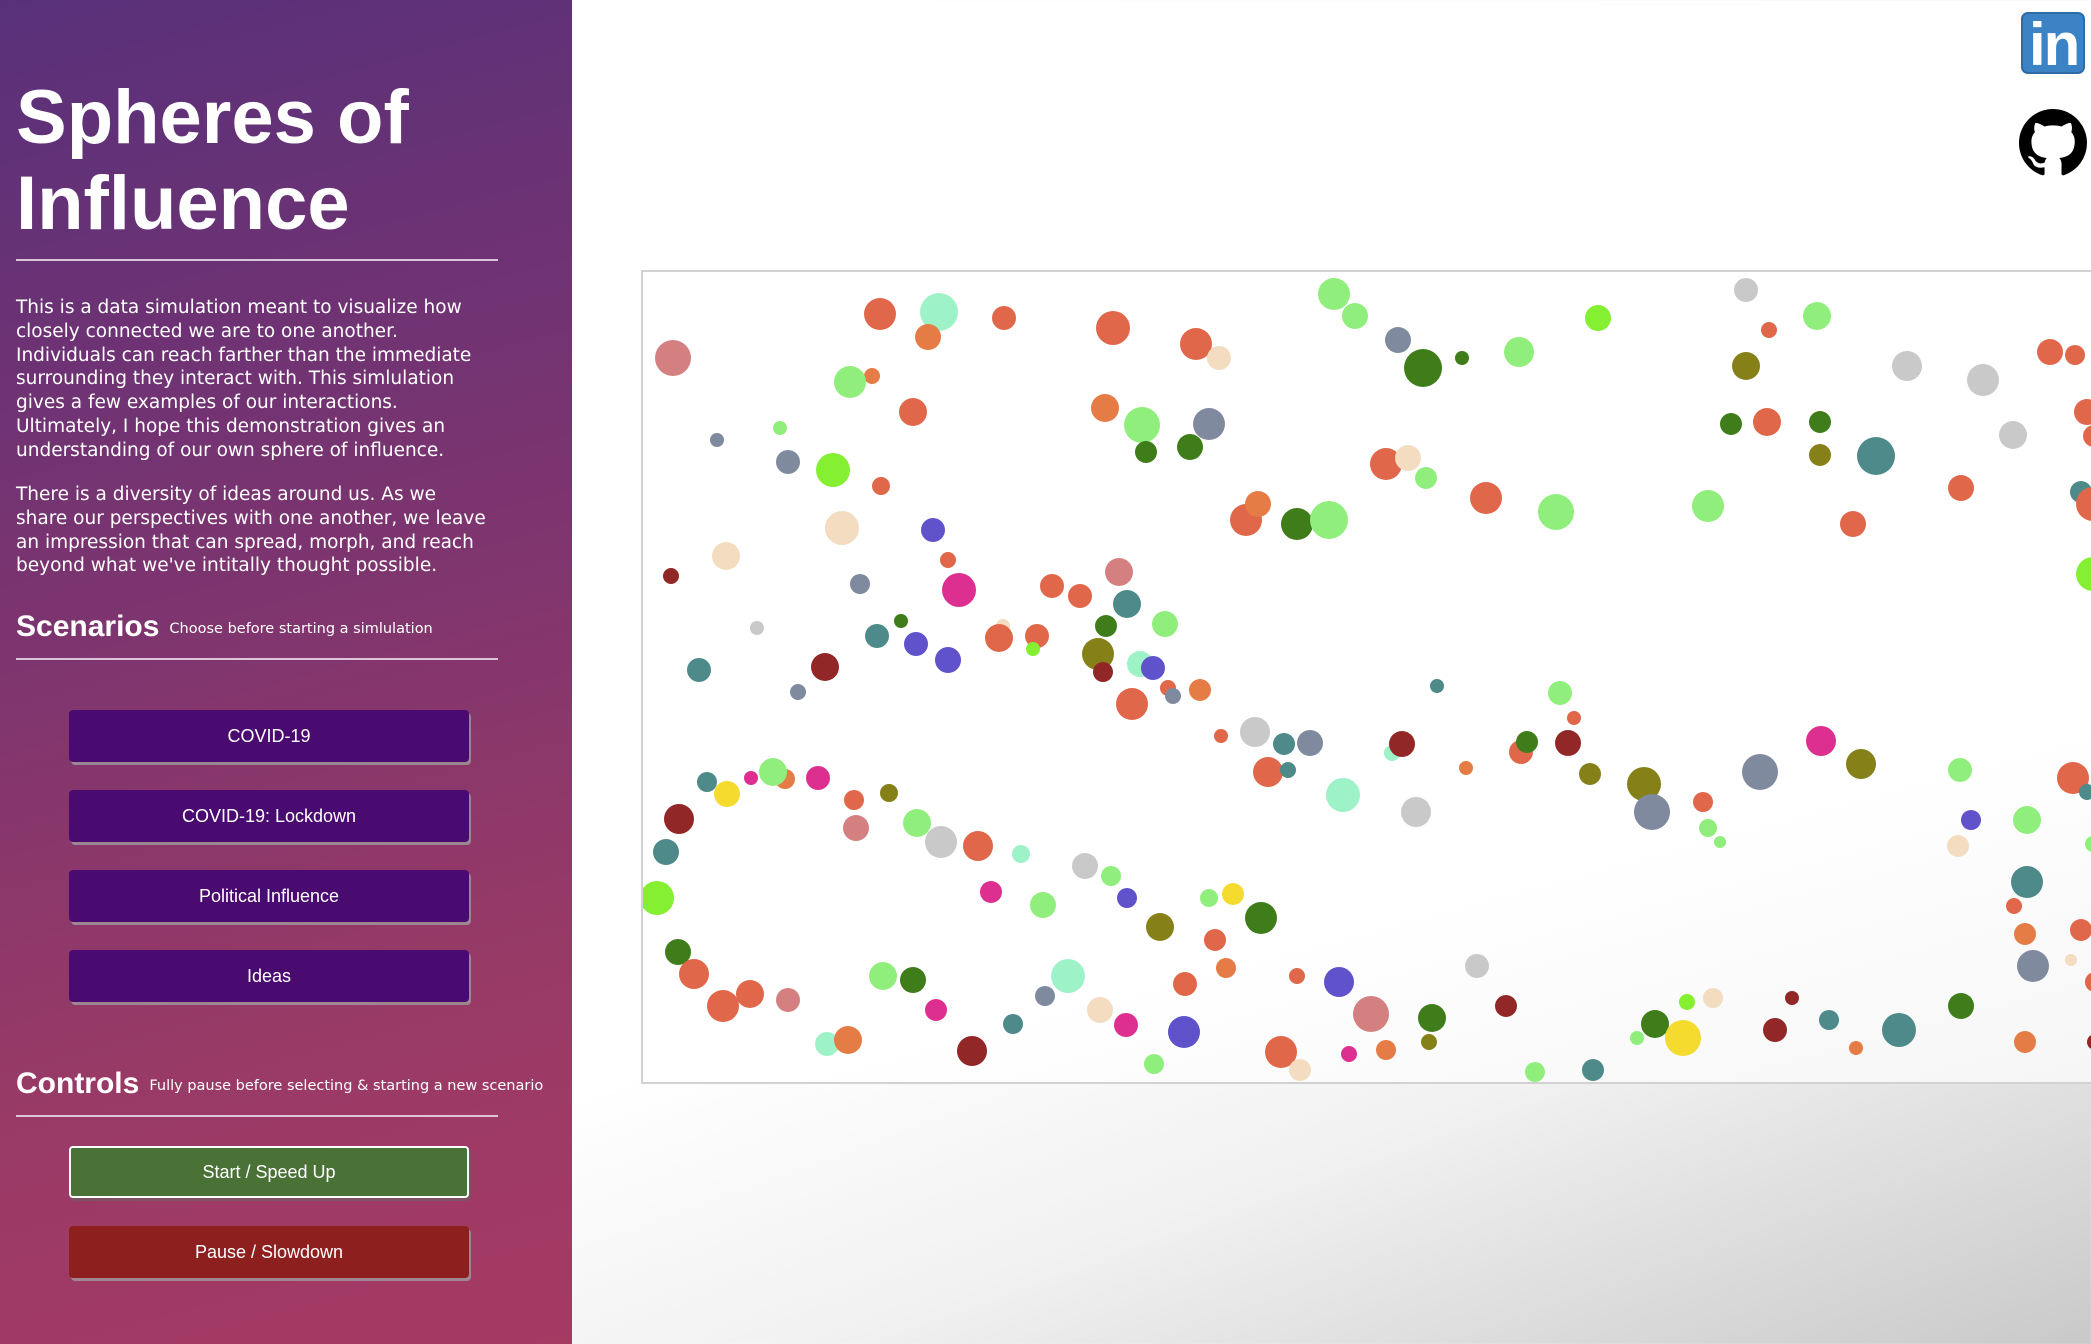 The image size is (2091, 1344). I want to click on linkedin-icon: in, so click(2054, 44).